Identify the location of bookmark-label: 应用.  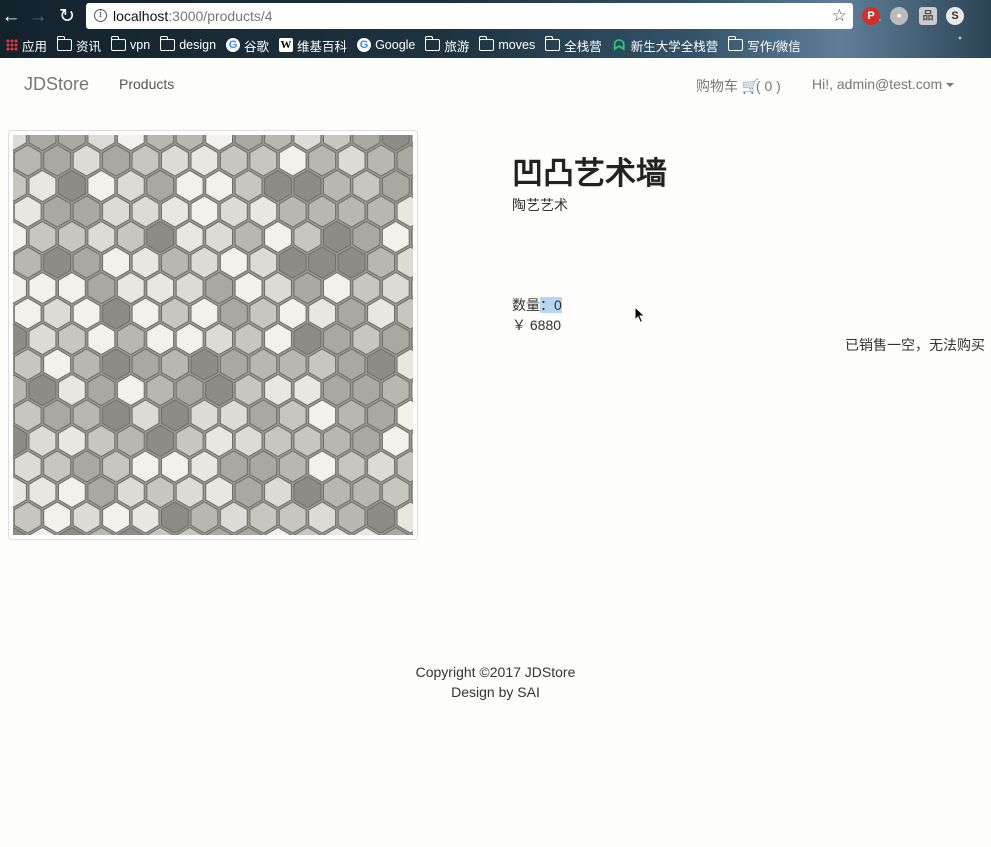
(35, 46).